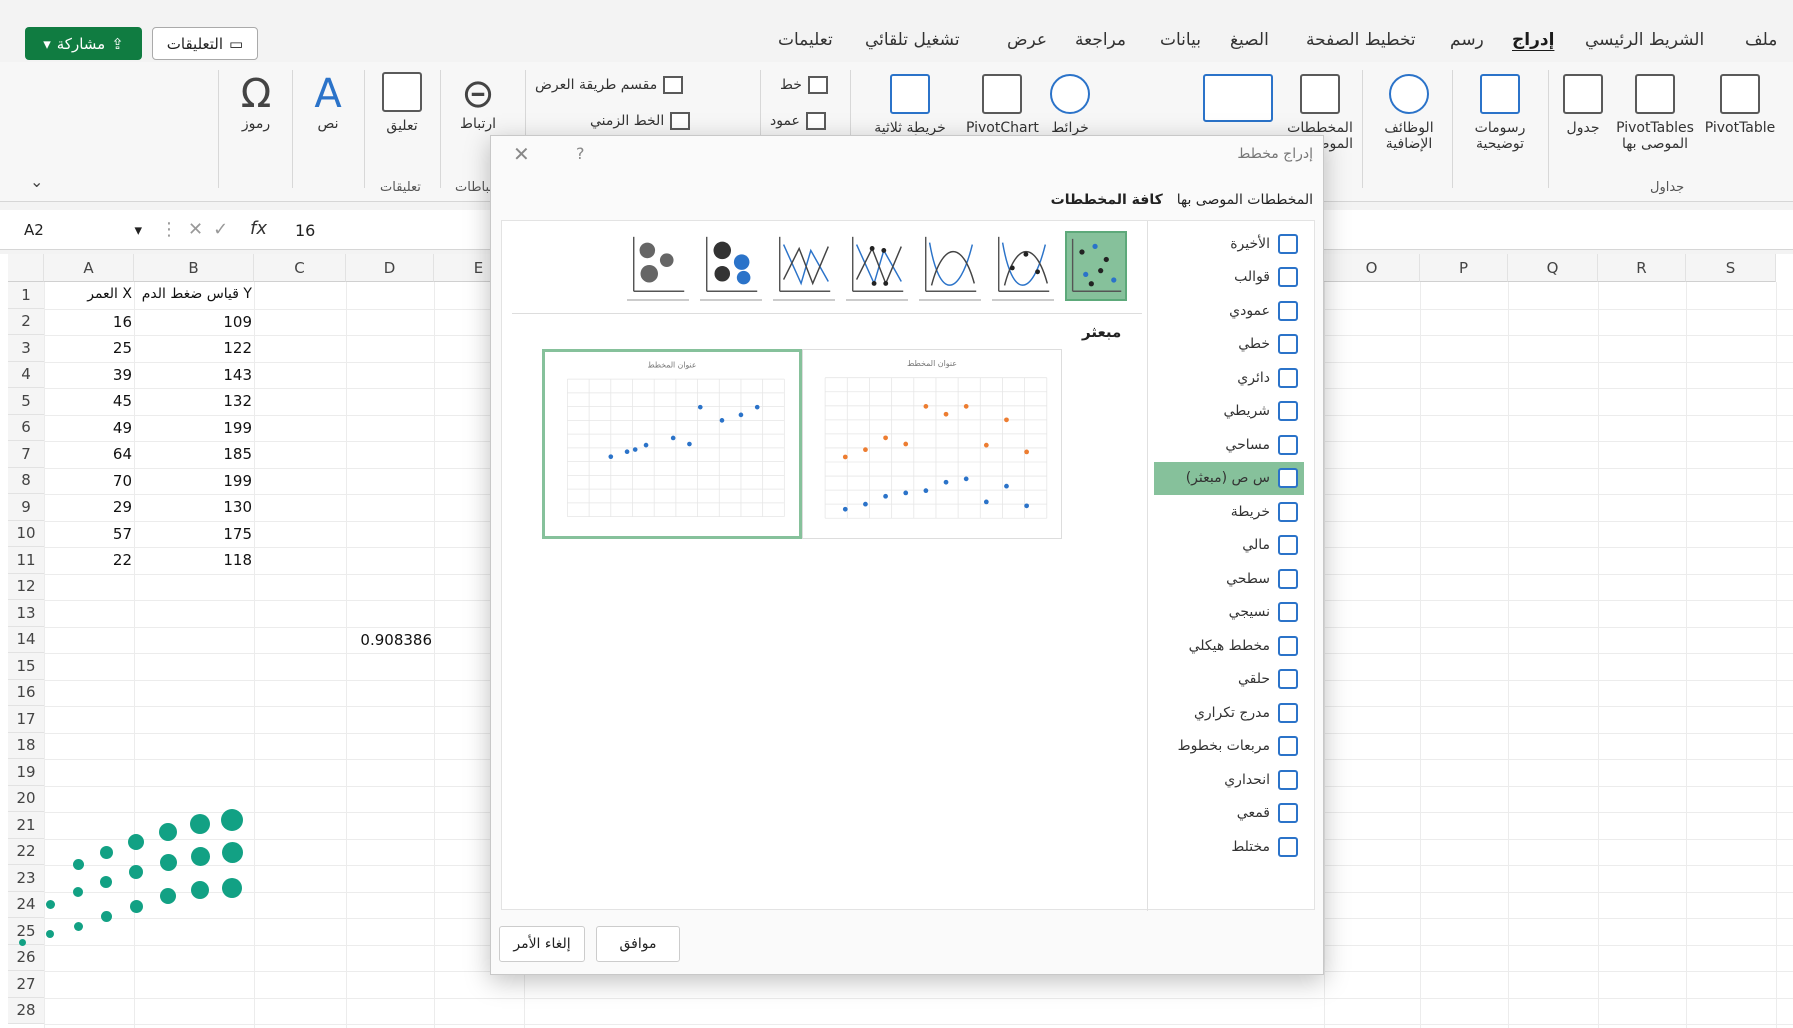 The image size is (1793, 1028). Describe the element at coordinates (96, 481) in the screenshot. I see `cell-a: 70` at that location.